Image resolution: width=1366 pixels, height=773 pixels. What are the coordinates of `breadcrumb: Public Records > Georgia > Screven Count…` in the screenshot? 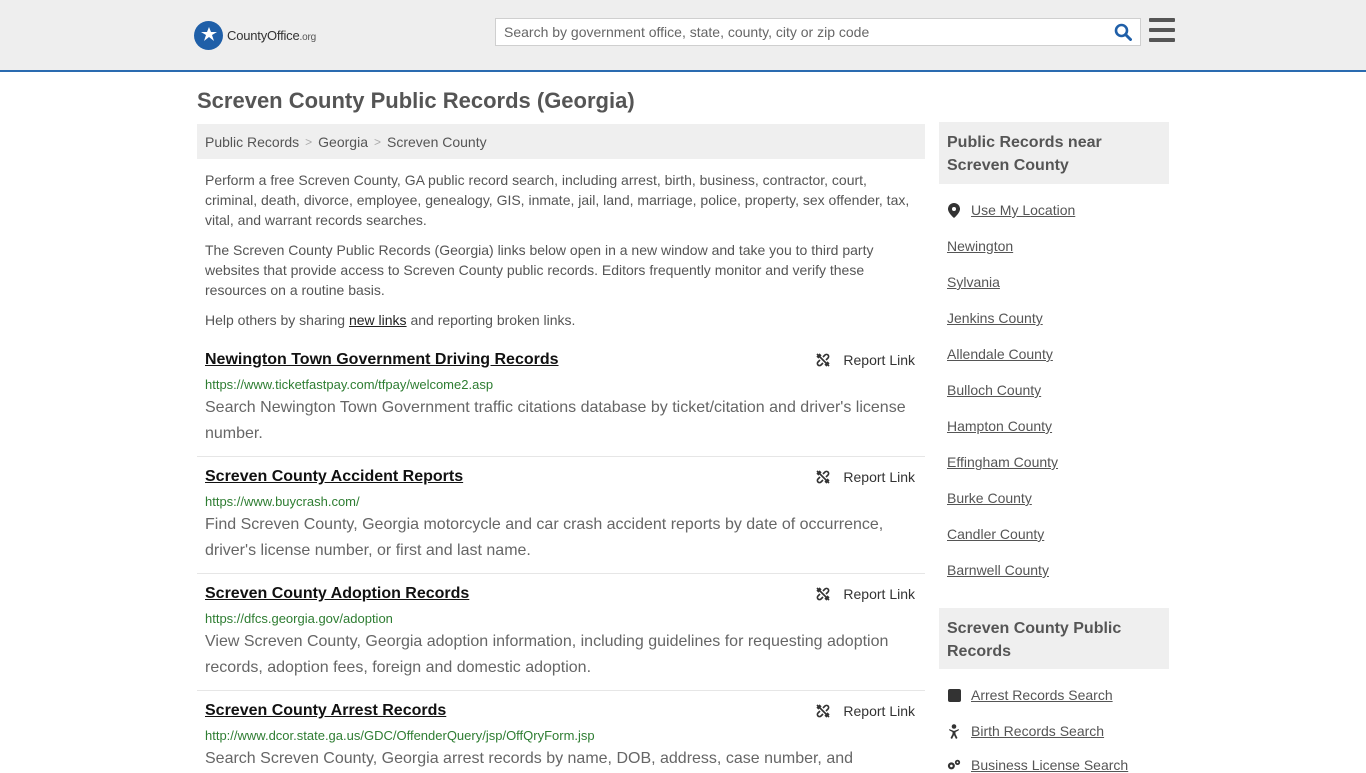 It's located at (561, 141).